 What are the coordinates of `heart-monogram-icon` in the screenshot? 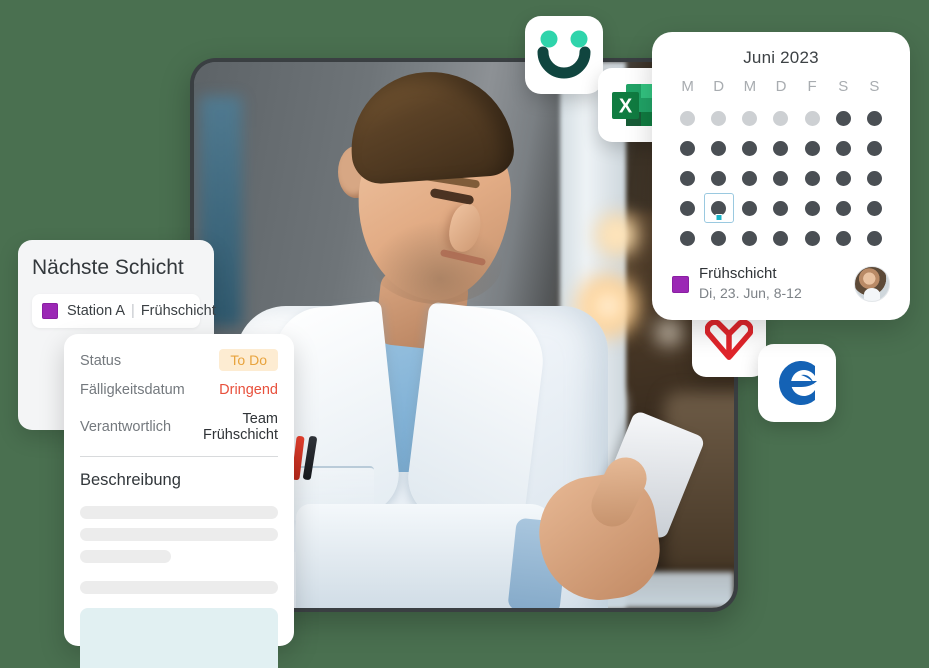 It's located at (729, 339).